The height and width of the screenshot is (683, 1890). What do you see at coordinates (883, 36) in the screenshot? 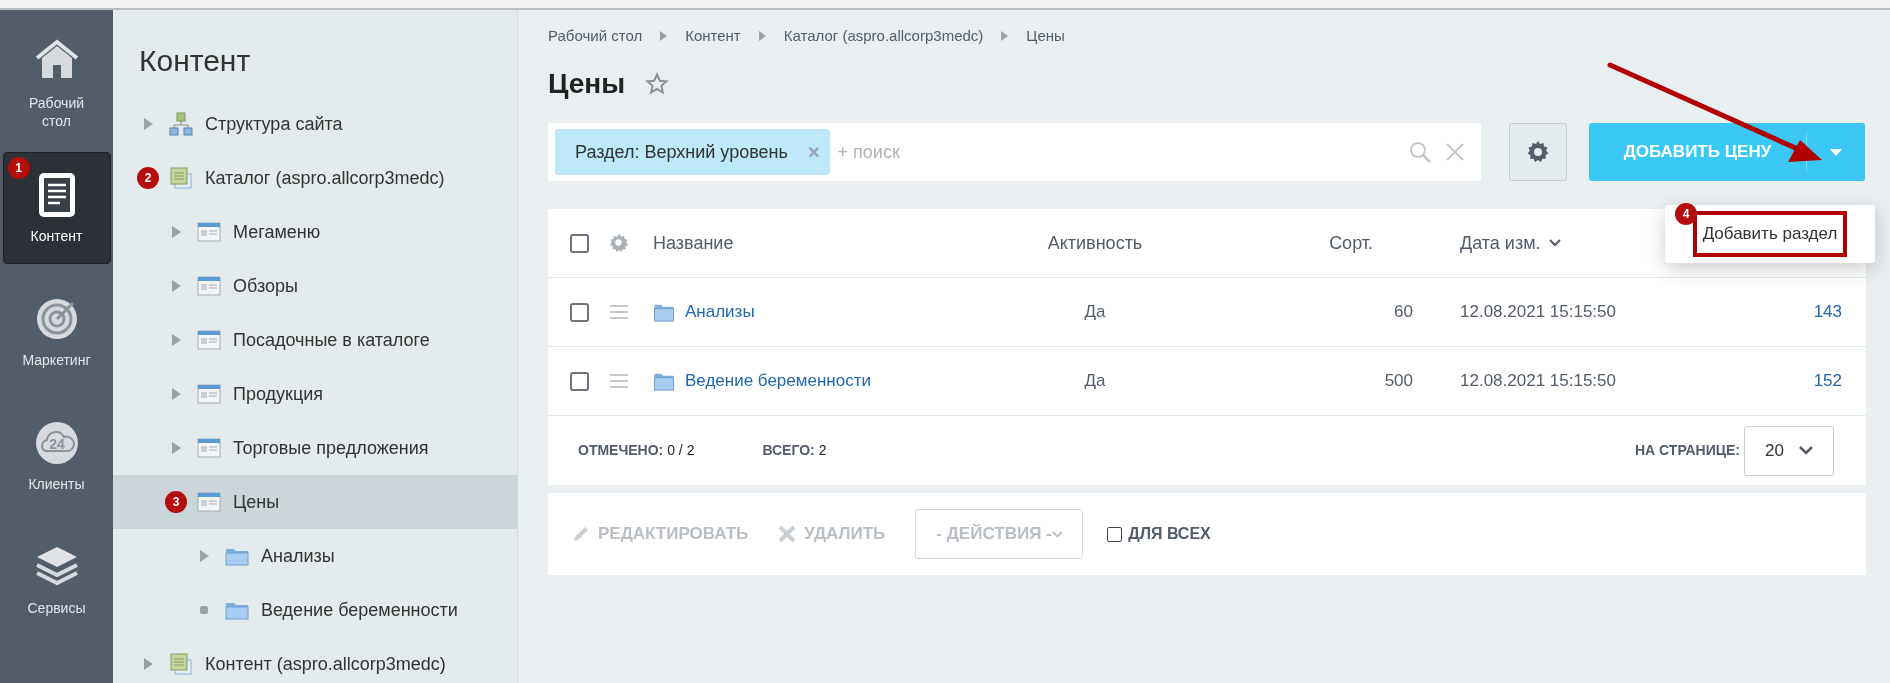
I see `breadcrumb-link: Каталог (aspro.allcorp3medc)` at bounding box center [883, 36].